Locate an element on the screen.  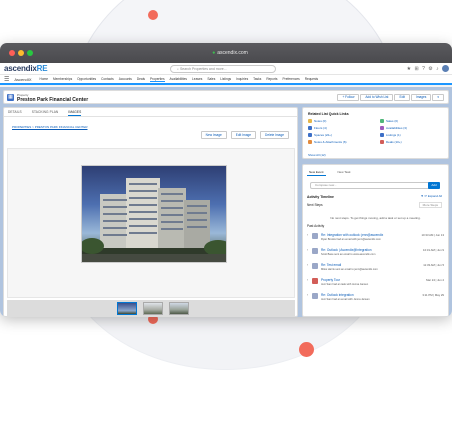
quick-link-notes: Notes (0) is located at coordinates (342, 121).